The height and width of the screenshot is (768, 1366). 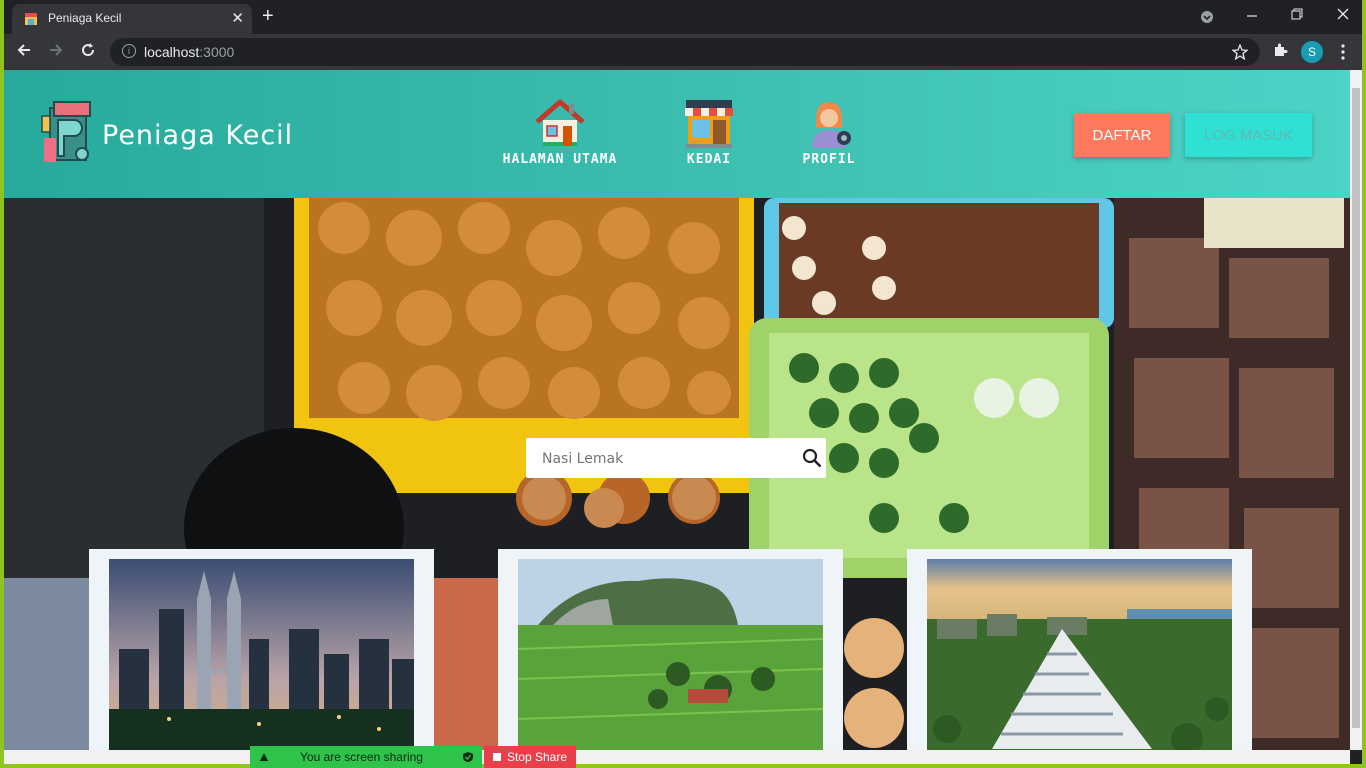 I want to click on scrollbar-thumb, so click(x=1356, y=408).